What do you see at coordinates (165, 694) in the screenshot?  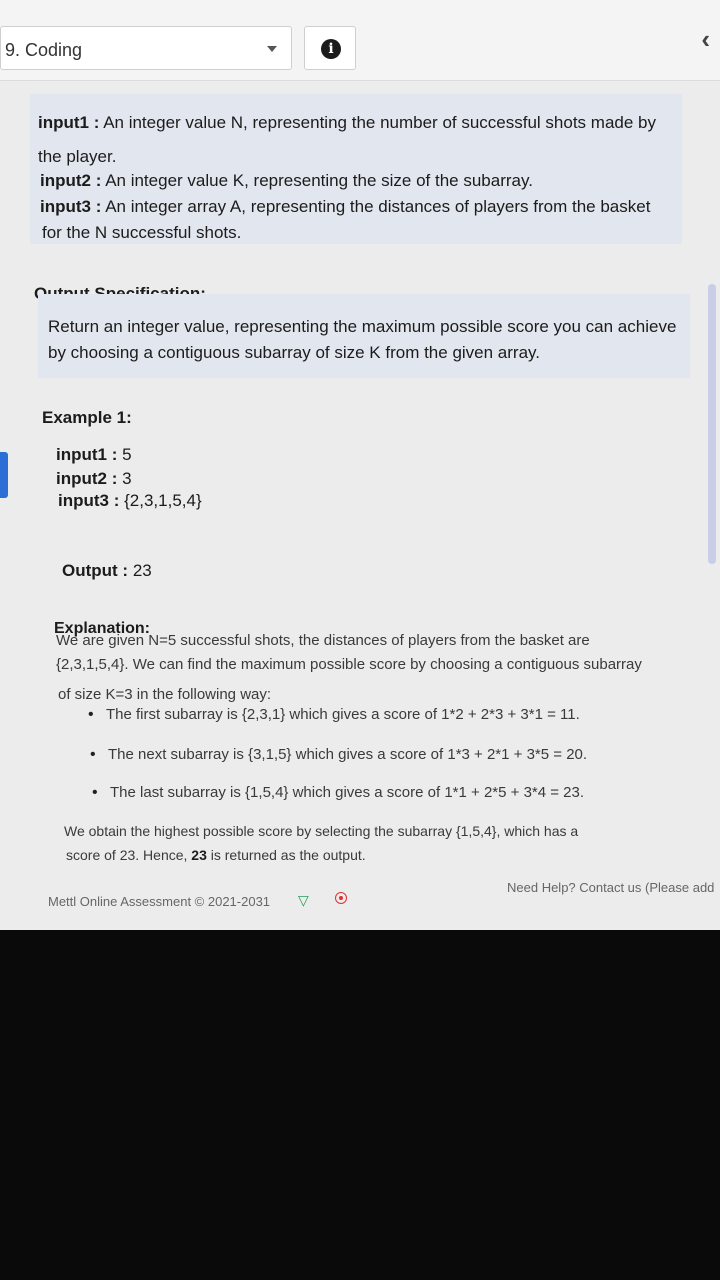 I see `explanation-line3: of size K=3 in the following way:` at bounding box center [165, 694].